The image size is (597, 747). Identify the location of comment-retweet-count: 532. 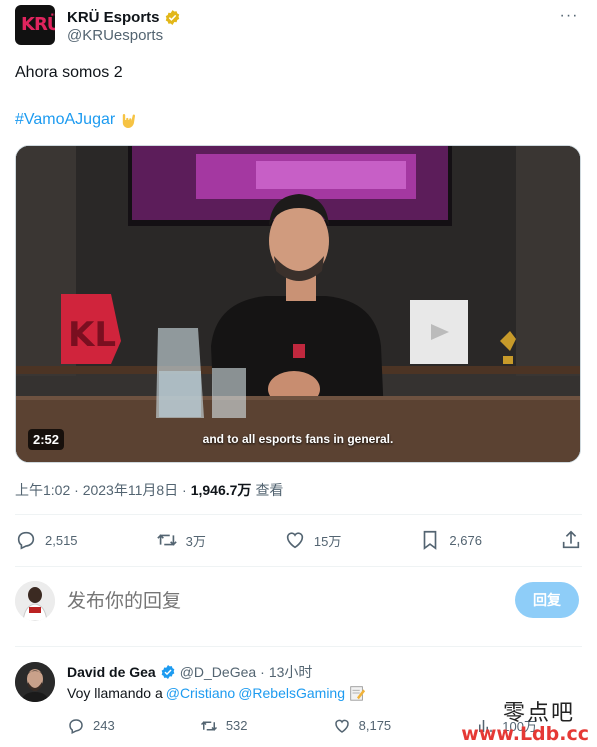
(236, 725).